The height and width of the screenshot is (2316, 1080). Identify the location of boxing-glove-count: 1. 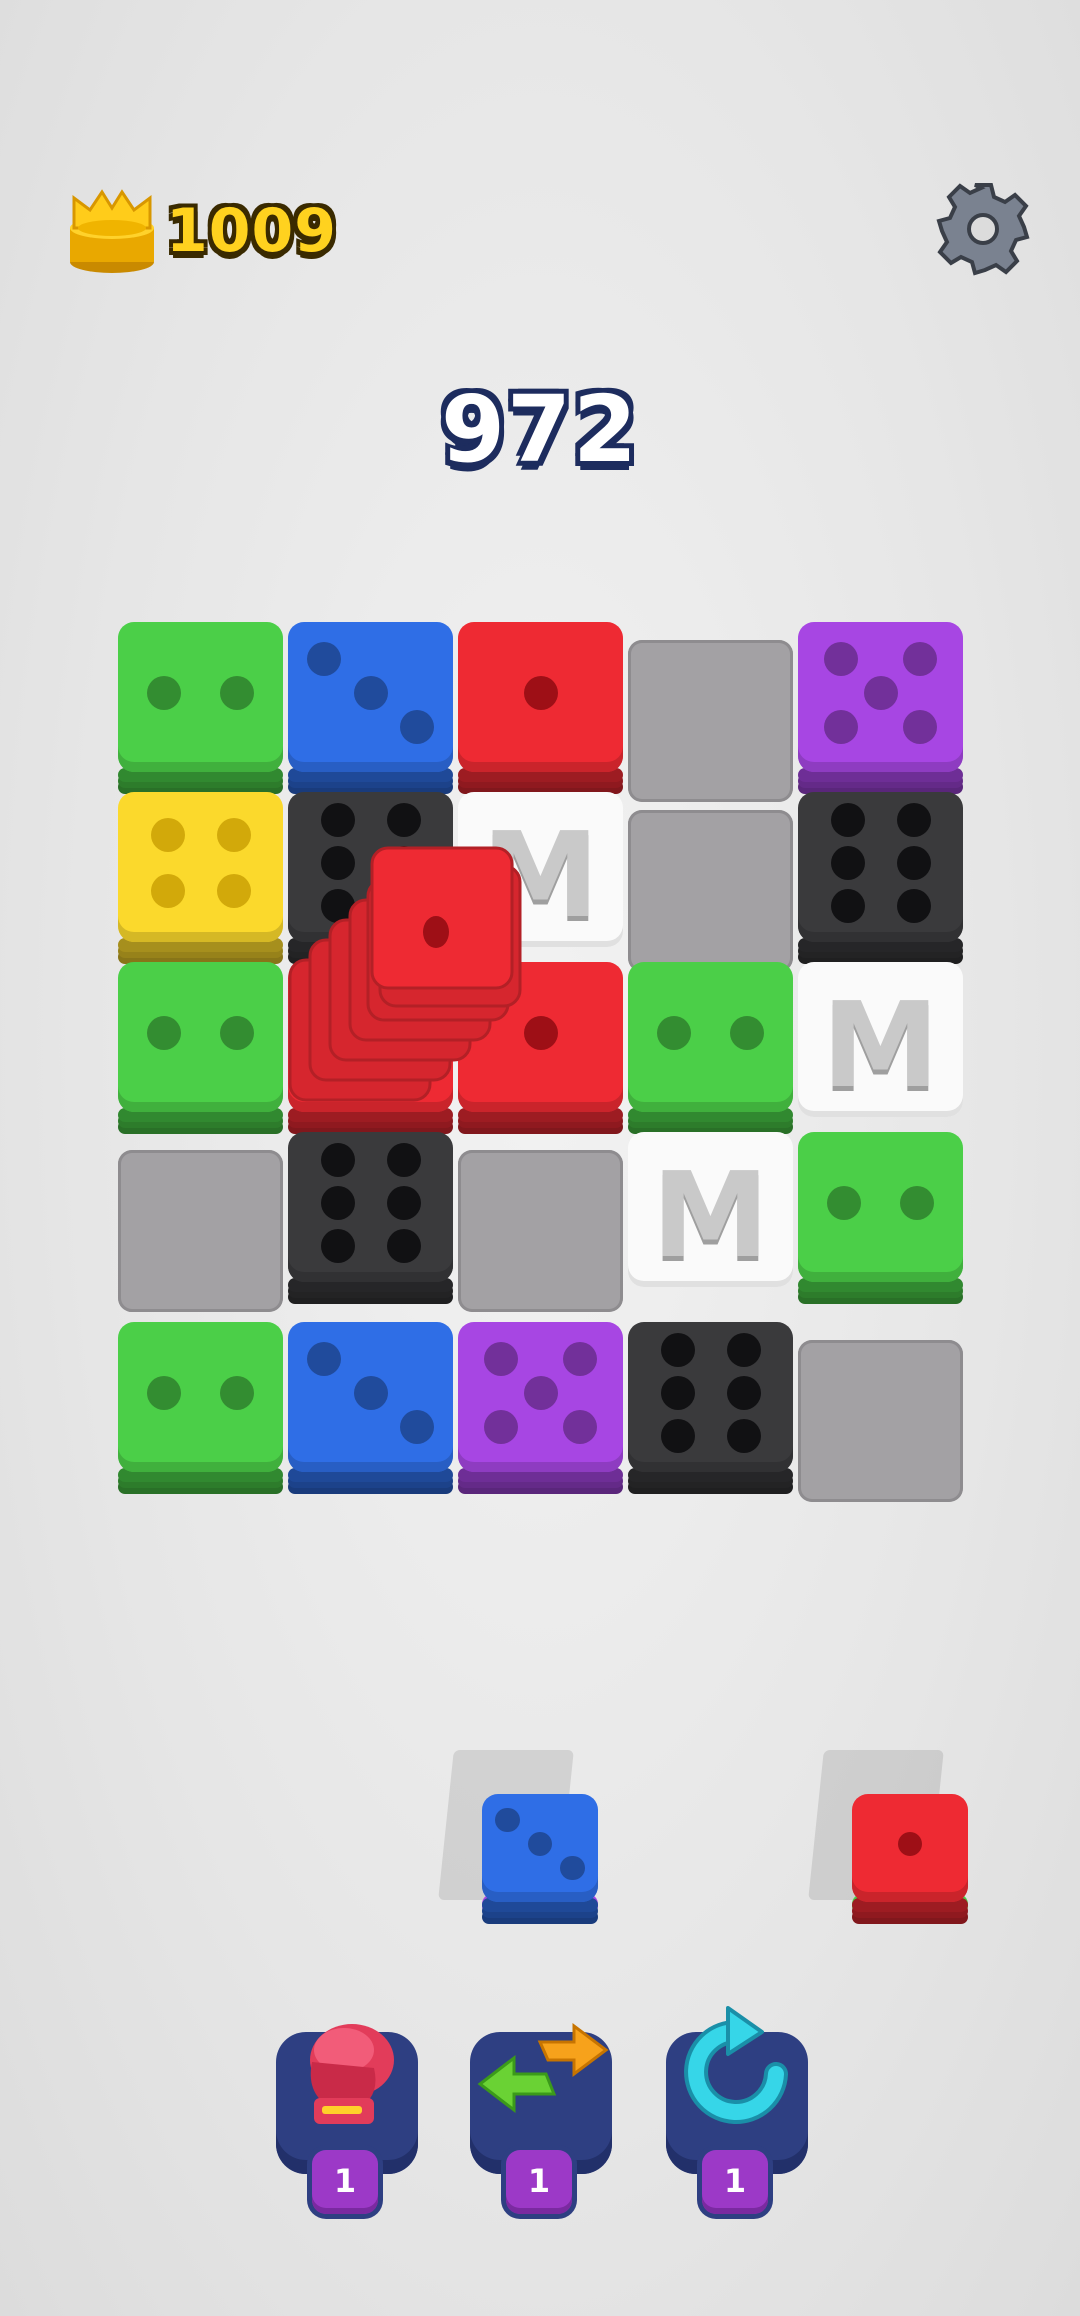
(345, 2182).